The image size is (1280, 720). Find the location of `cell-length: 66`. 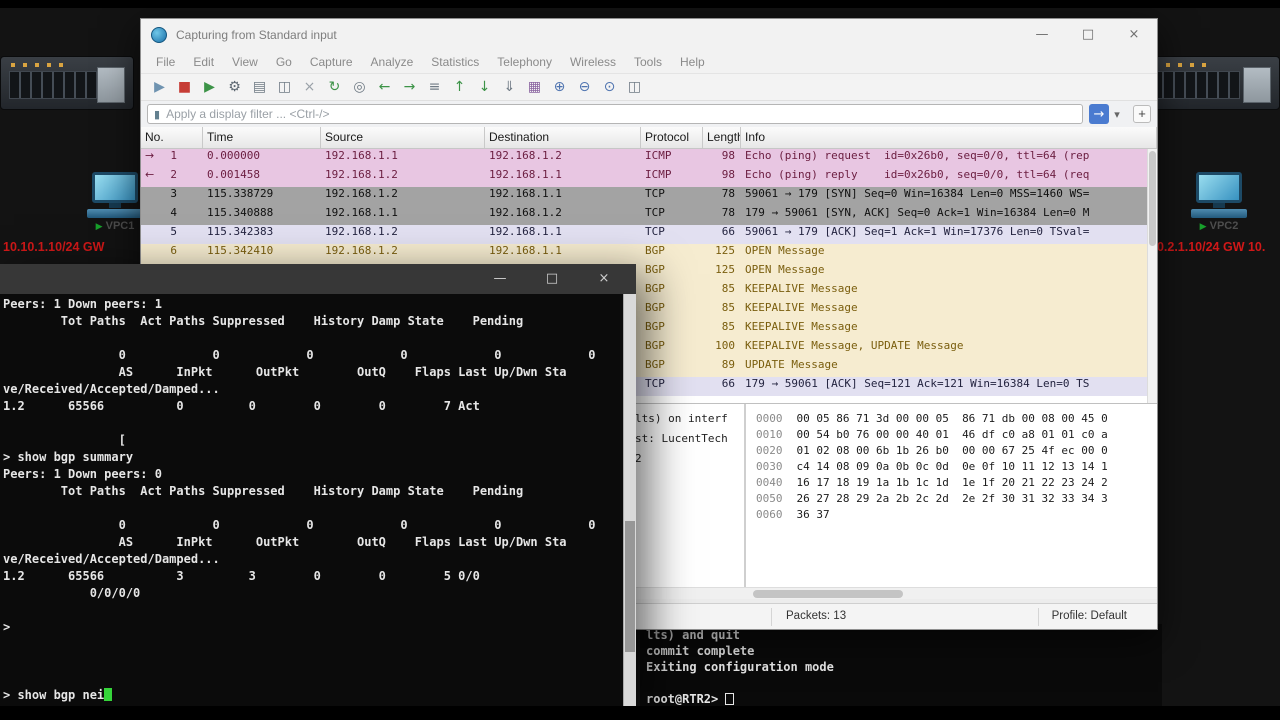

cell-length: 66 is located at coordinates (728, 383).